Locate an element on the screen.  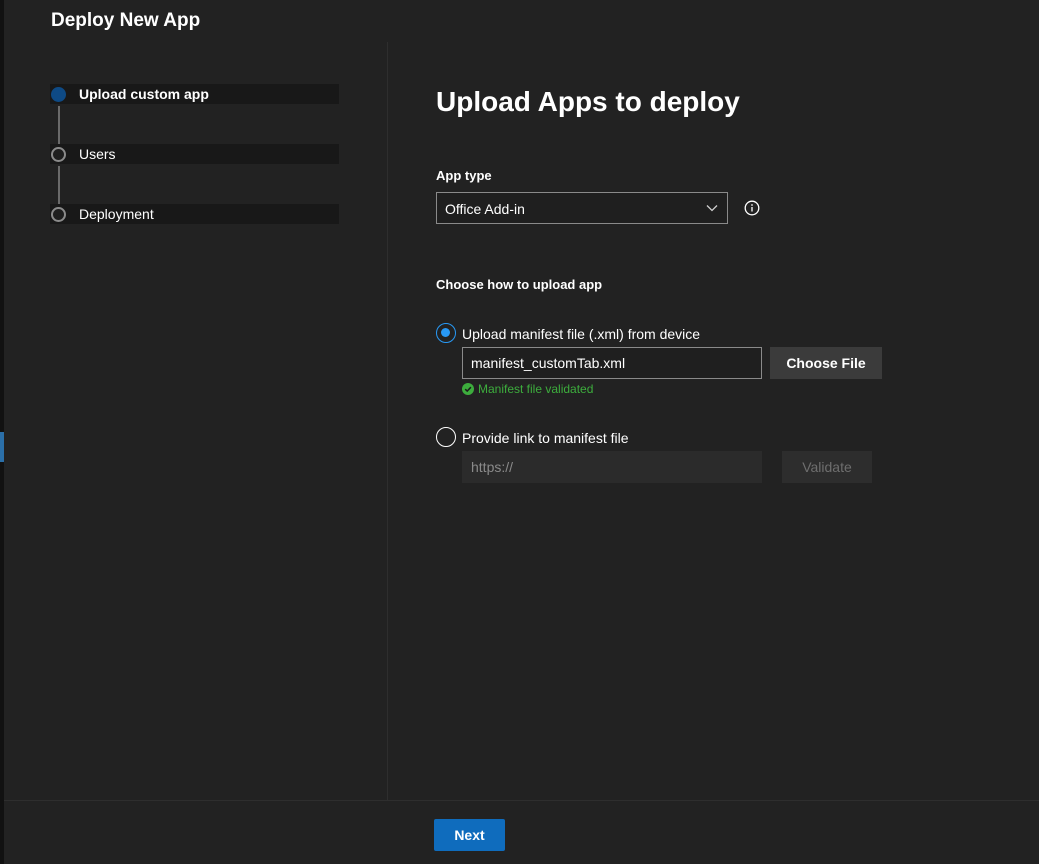
panel-title: Deploy New App is located at coordinates (126, 20).